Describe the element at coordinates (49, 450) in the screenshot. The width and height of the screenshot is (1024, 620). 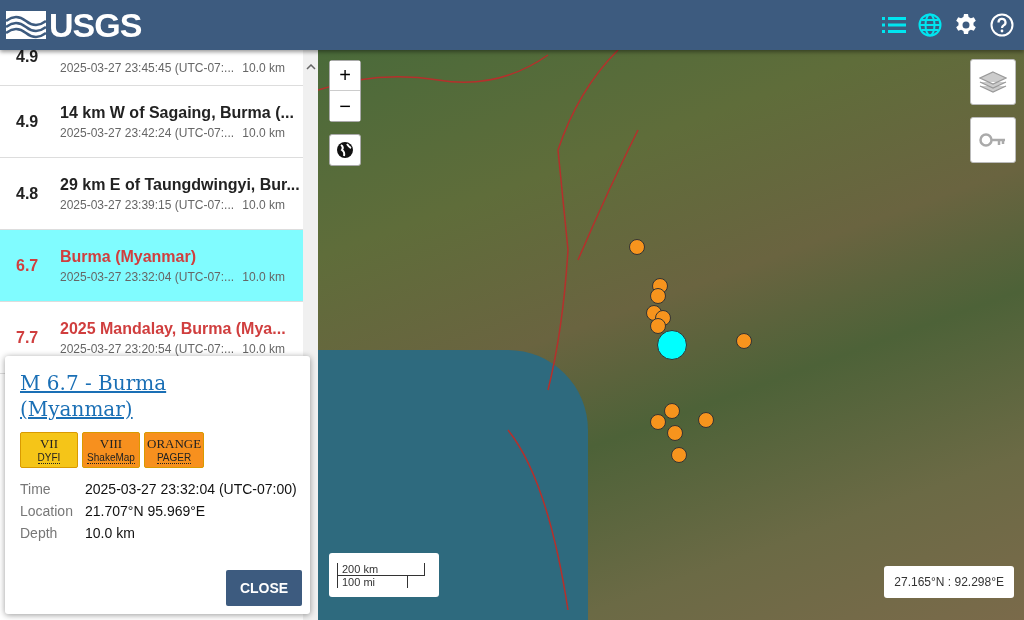
I see `intensity-badge: VII DYFI` at that location.